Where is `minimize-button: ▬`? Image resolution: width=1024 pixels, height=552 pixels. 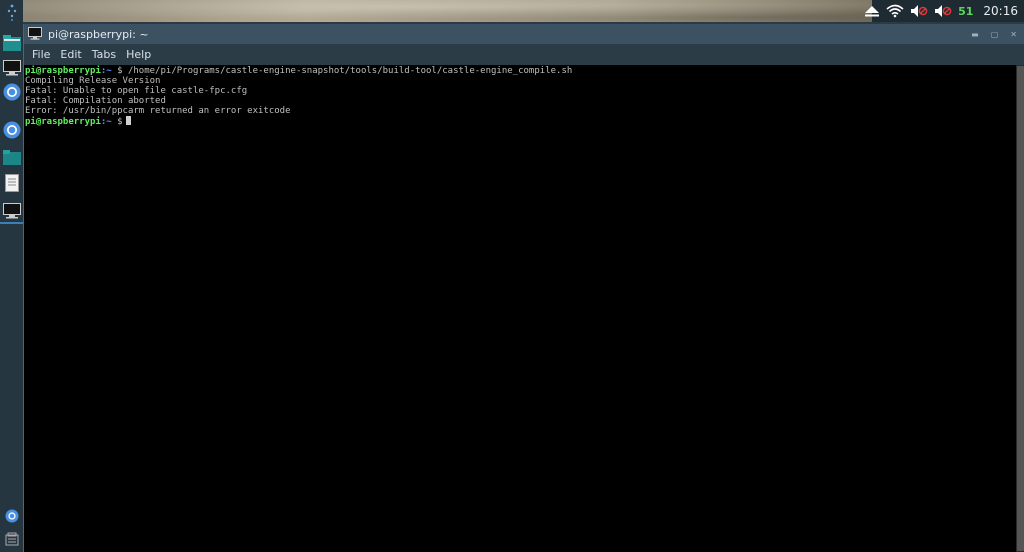
minimize-button: ▬ is located at coordinates (975, 34).